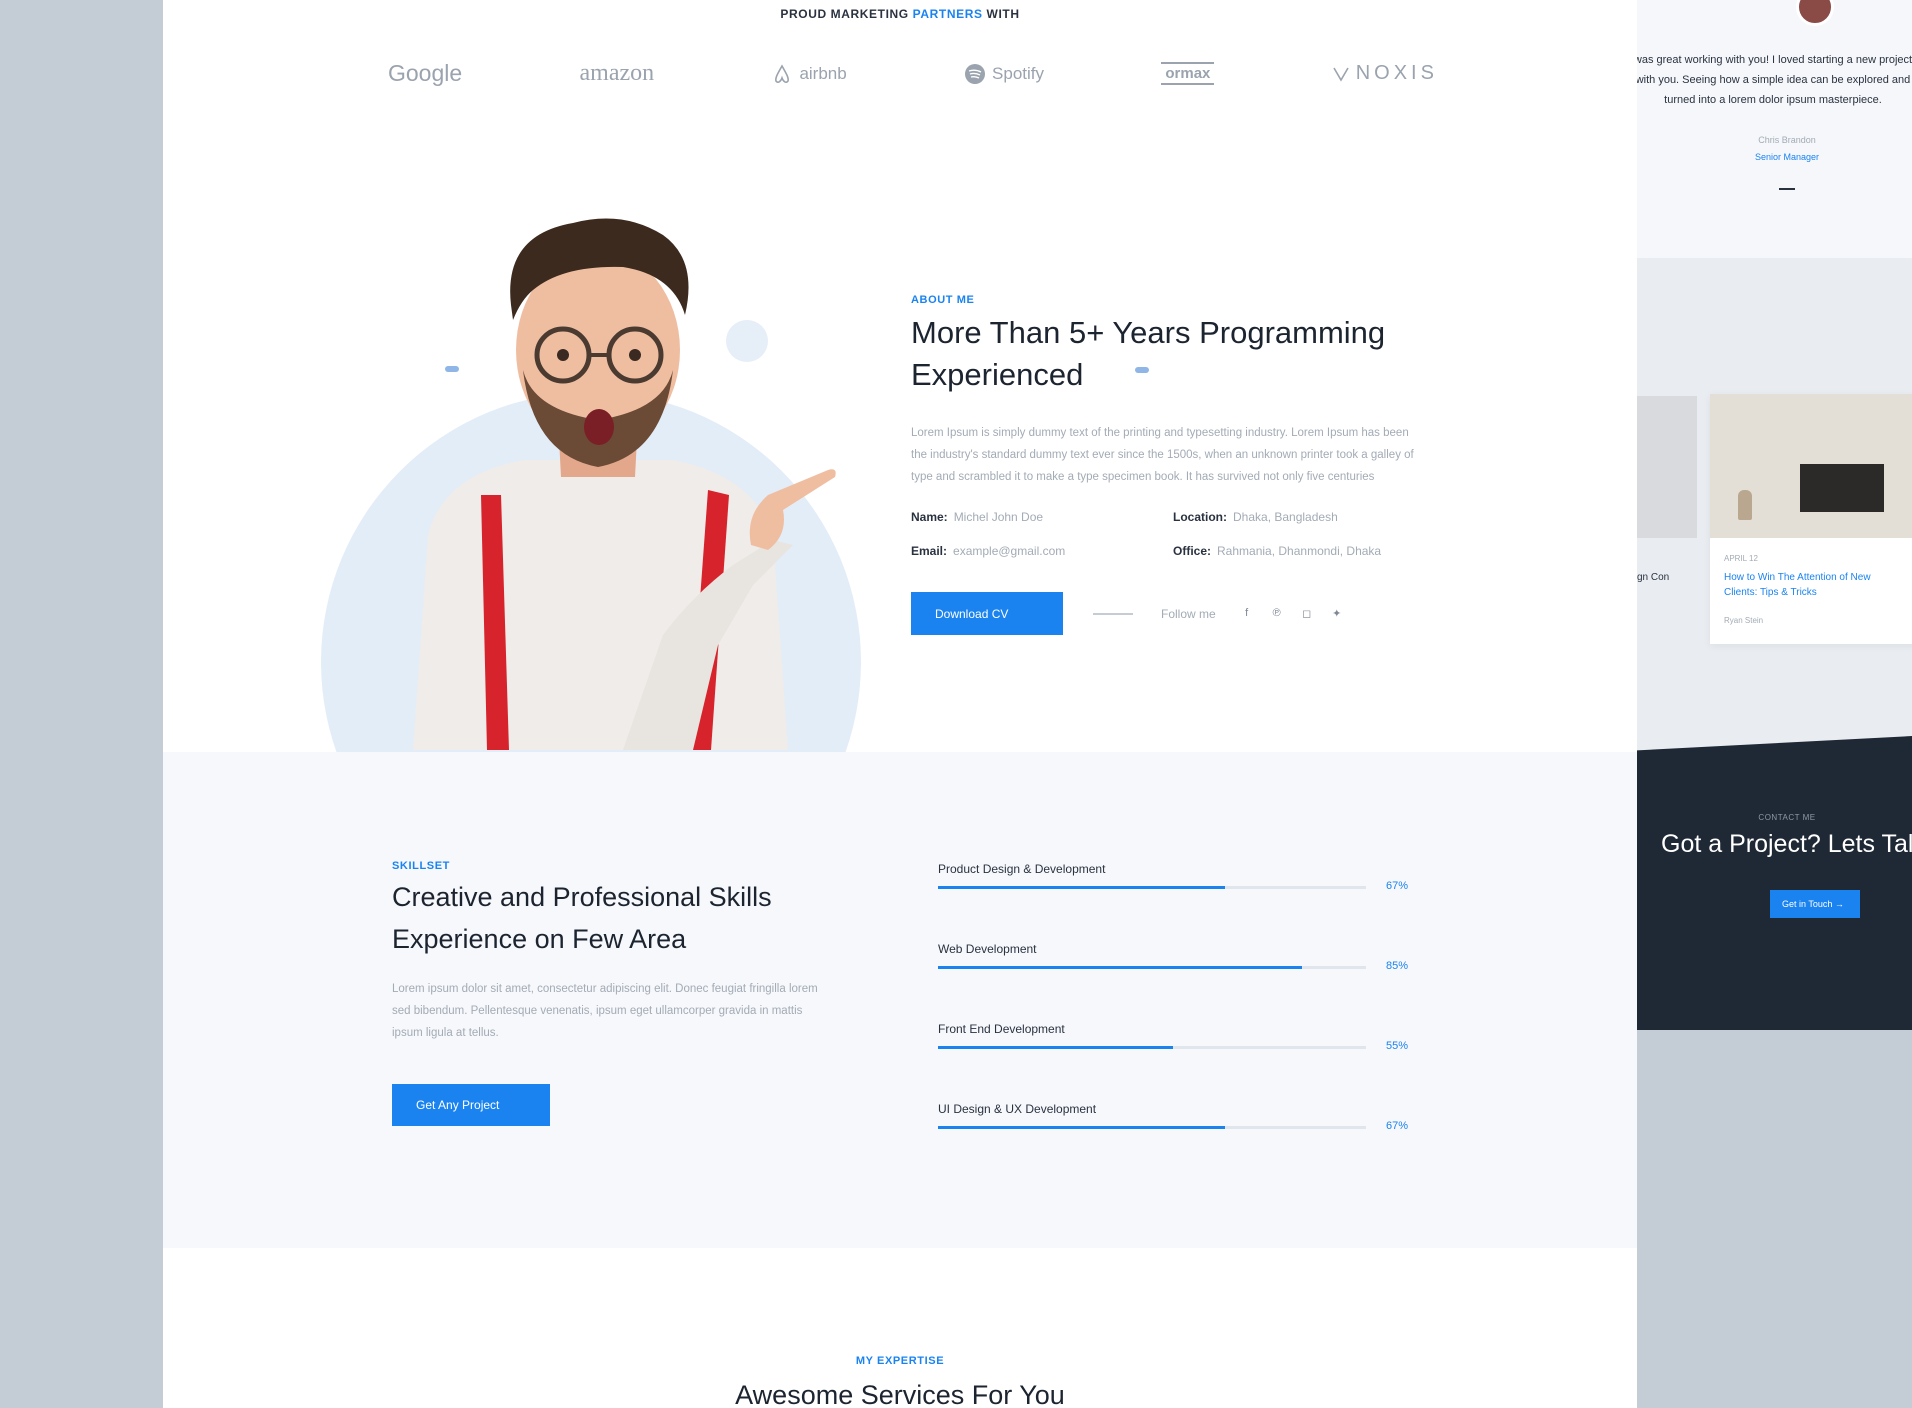  Describe the element at coordinates (1188, 613) in the screenshot. I see `follow-label: Follow me` at that location.